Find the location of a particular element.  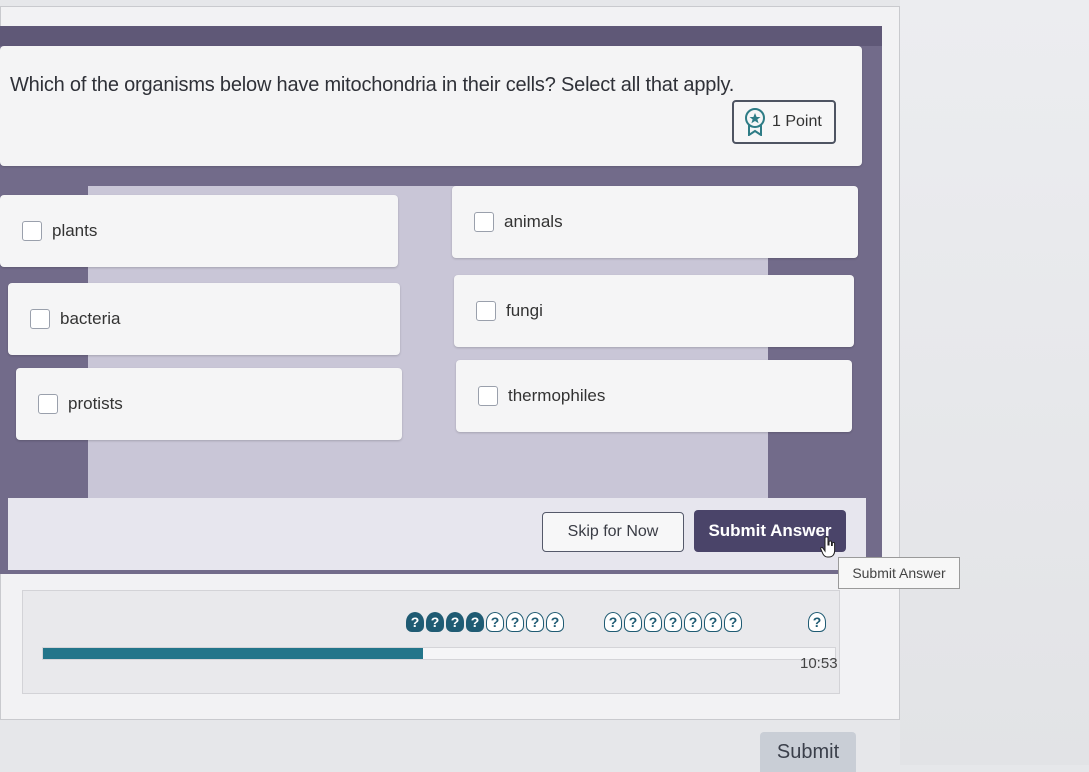

progress-bar is located at coordinates (439, 653).